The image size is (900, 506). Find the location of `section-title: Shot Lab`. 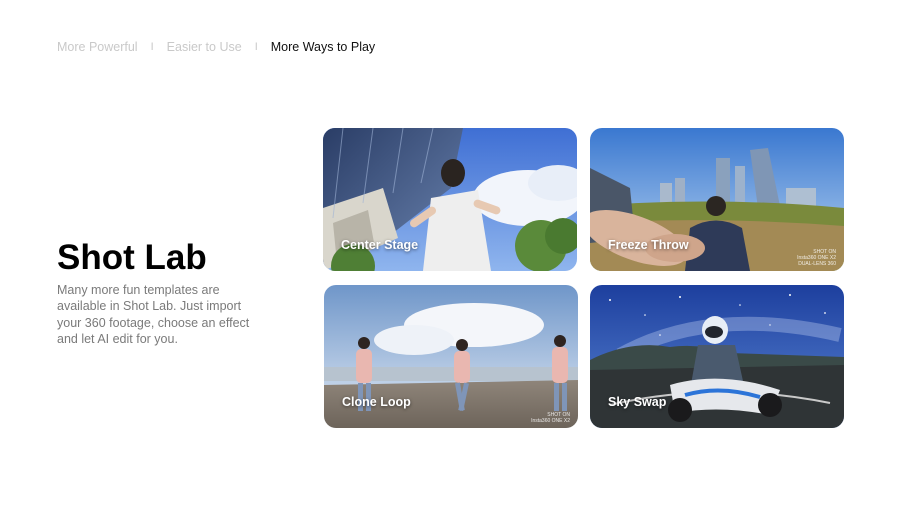

section-title: Shot Lab is located at coordinates (132, 257).